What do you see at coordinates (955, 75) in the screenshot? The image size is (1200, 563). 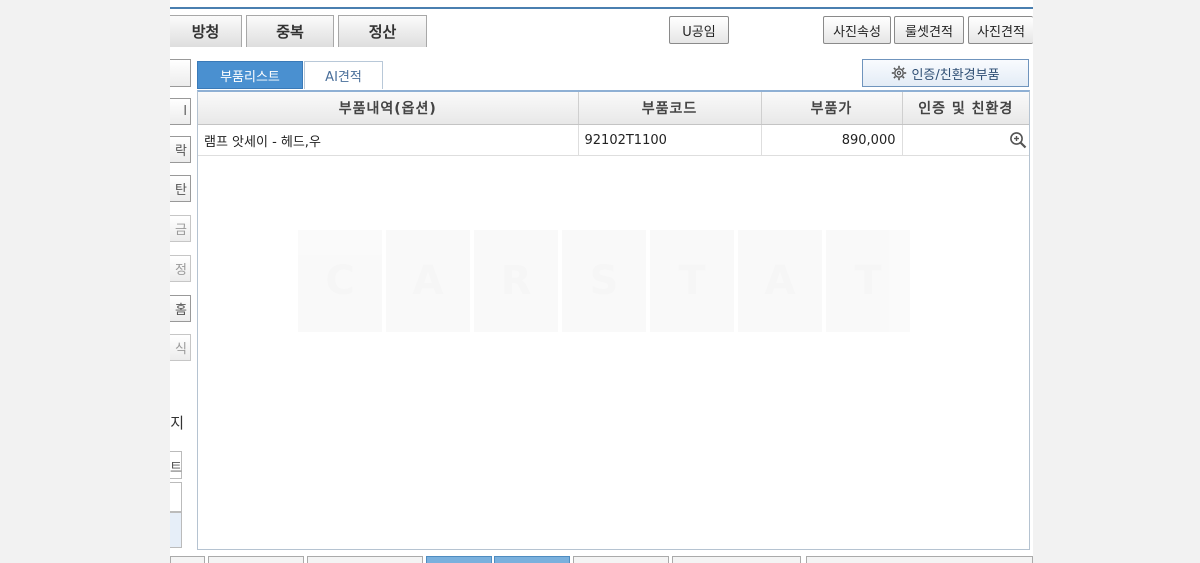 I see `cert-button-label: 인증/친환경부품` at bounding box center [955, 75].